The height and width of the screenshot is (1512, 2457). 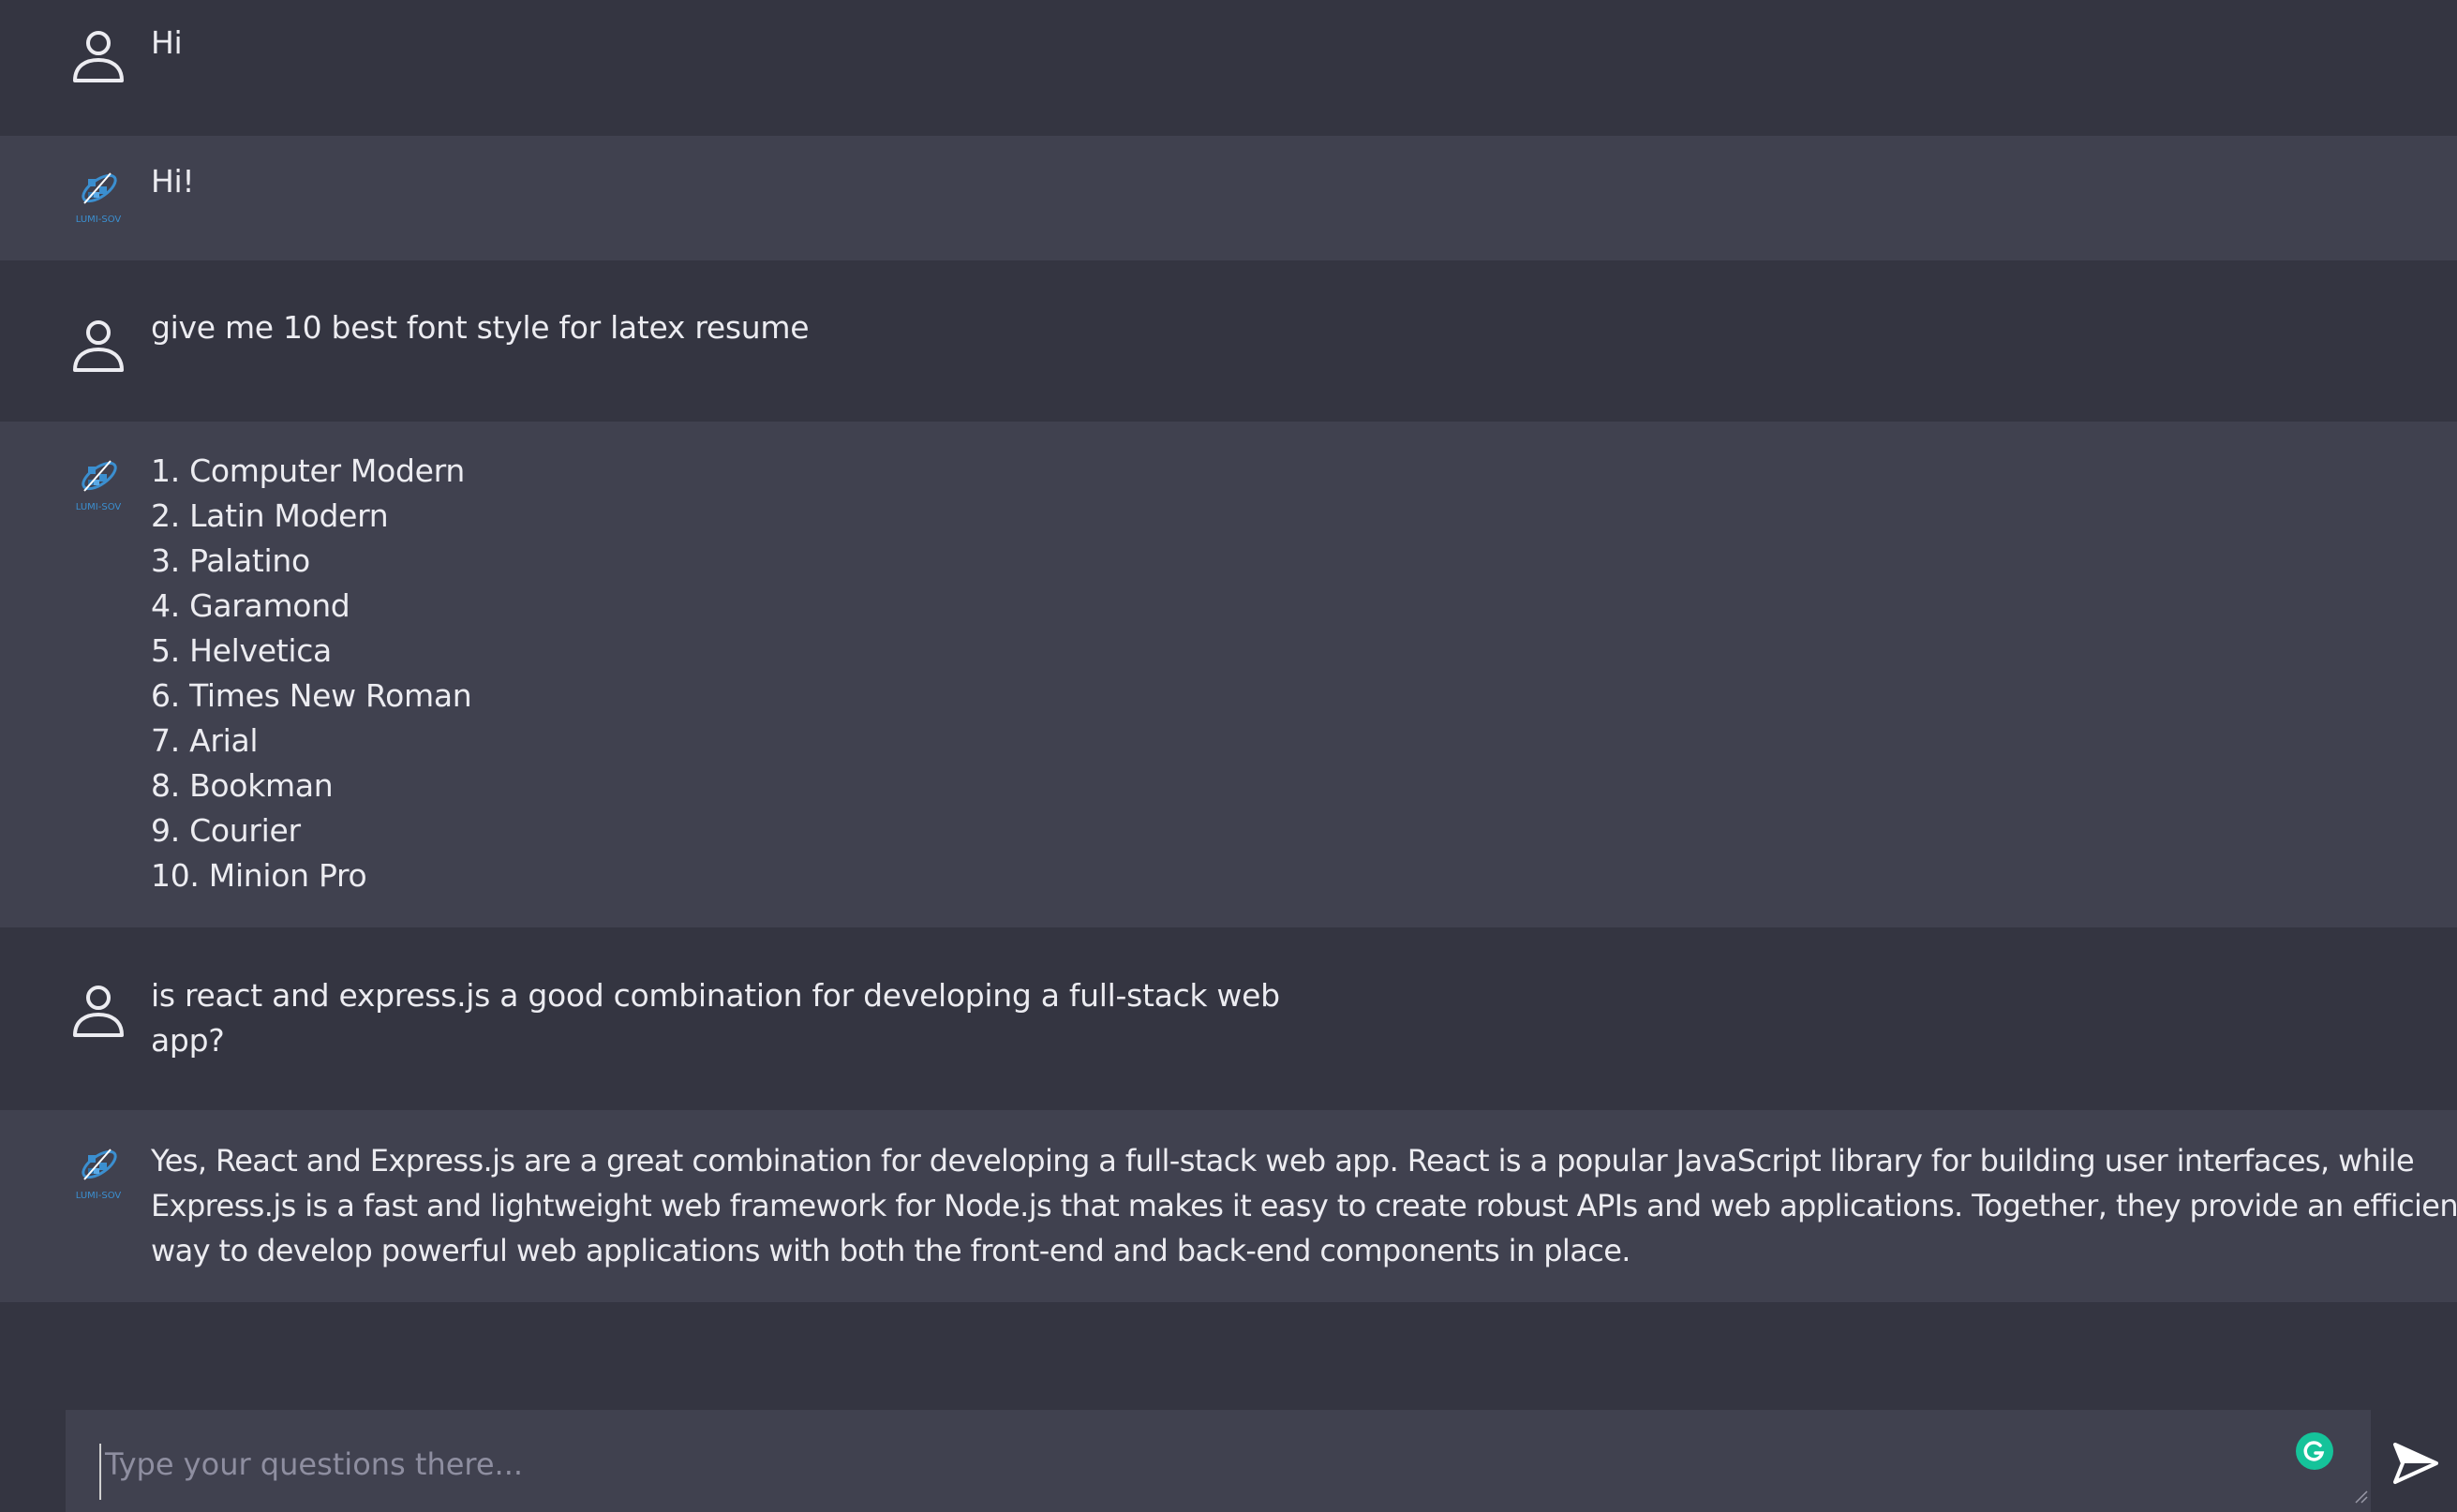 I want to click on list-item: 2. Latin Modern, so click(x=270, y=515).